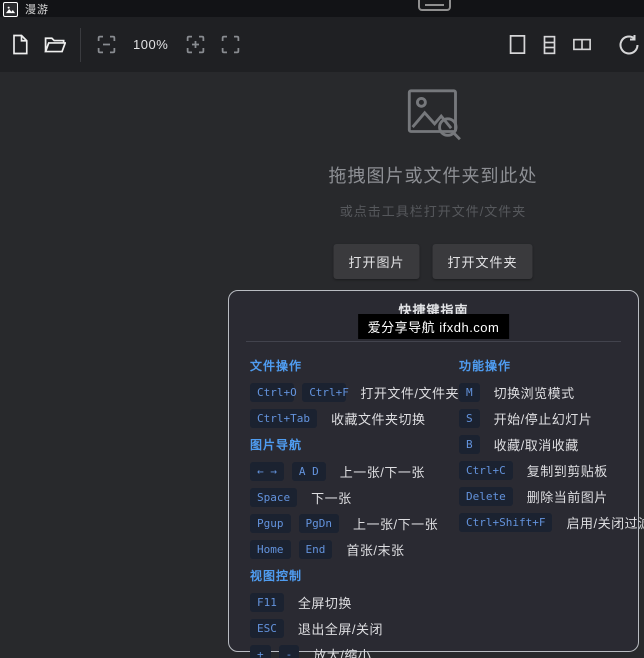 This screenshot has height=658, width=644. I want to click on shortcut-description: 收藏文件夹切换, so click(378, 419).